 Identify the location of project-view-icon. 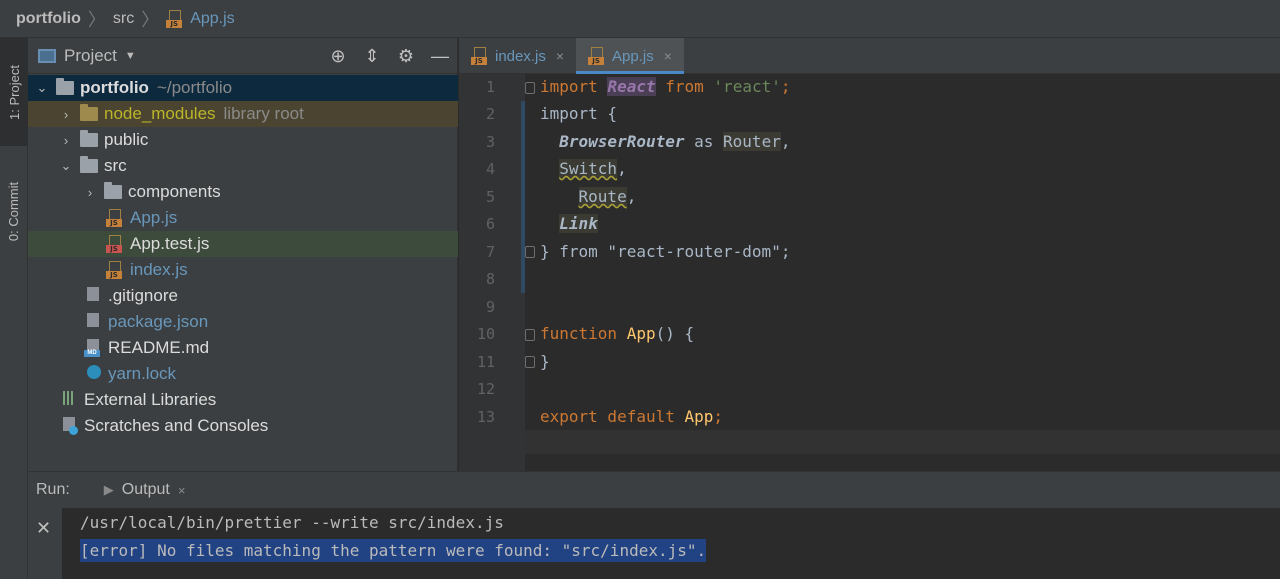
(47, 55).